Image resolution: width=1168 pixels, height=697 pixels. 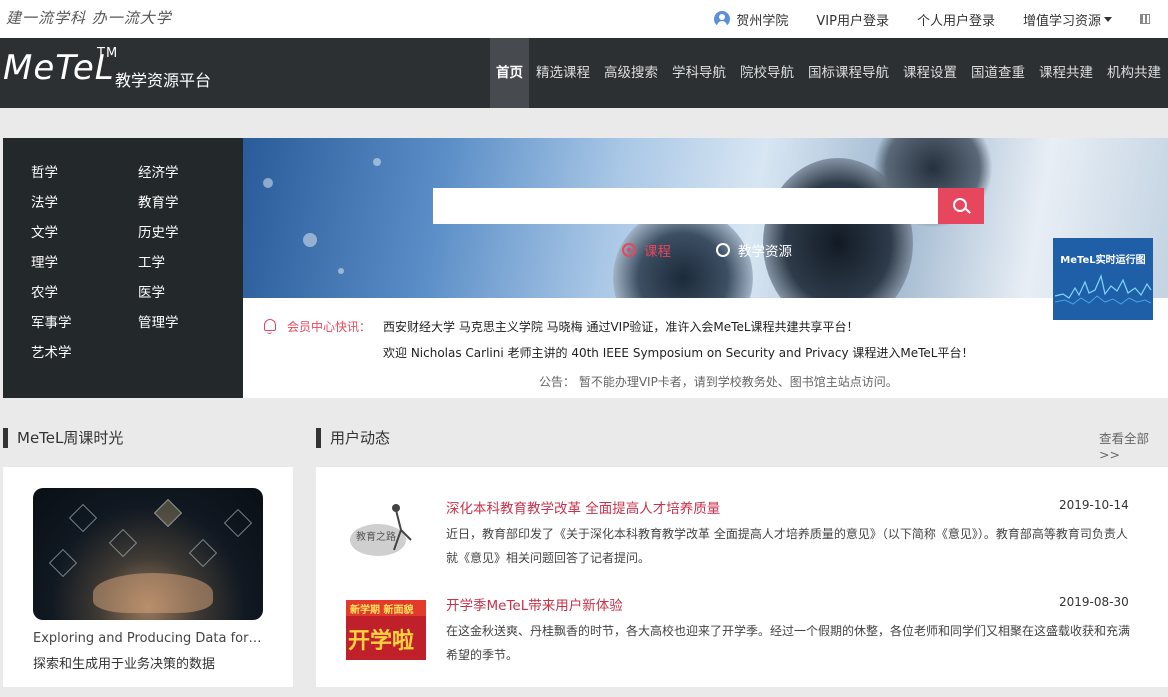 I want to click on category-item: 教育学, so click(x=158, y=201).